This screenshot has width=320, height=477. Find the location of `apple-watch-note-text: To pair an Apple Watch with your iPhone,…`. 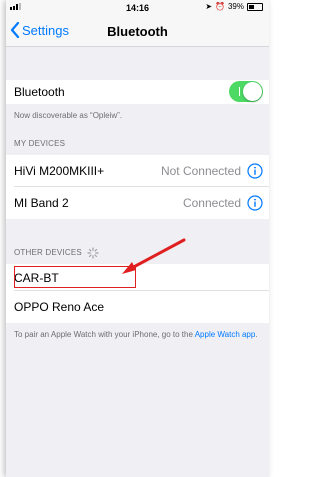

apple-watch-note-text: To pair an Apple Watch with your iPhone,… is located at coordinates (104, 334).